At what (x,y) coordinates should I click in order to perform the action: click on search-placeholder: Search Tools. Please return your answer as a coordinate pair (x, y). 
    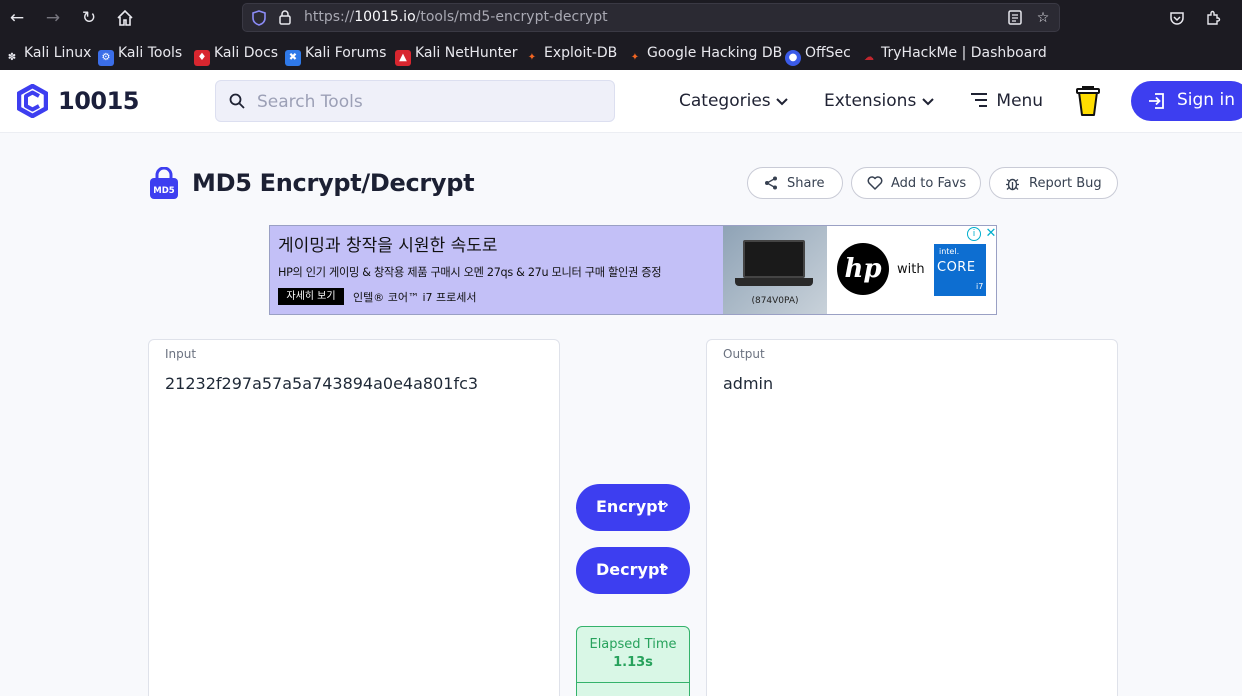
    Looking at the image, I should click on (310, 102).